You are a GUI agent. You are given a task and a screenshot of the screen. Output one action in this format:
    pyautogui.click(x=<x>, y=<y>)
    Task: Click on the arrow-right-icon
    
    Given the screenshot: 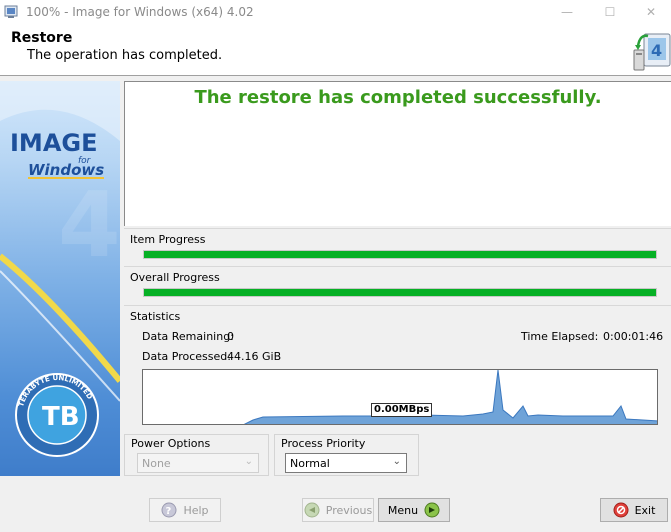 What is the action you would take?
    pyautogui.click(x=432, y=510)
    